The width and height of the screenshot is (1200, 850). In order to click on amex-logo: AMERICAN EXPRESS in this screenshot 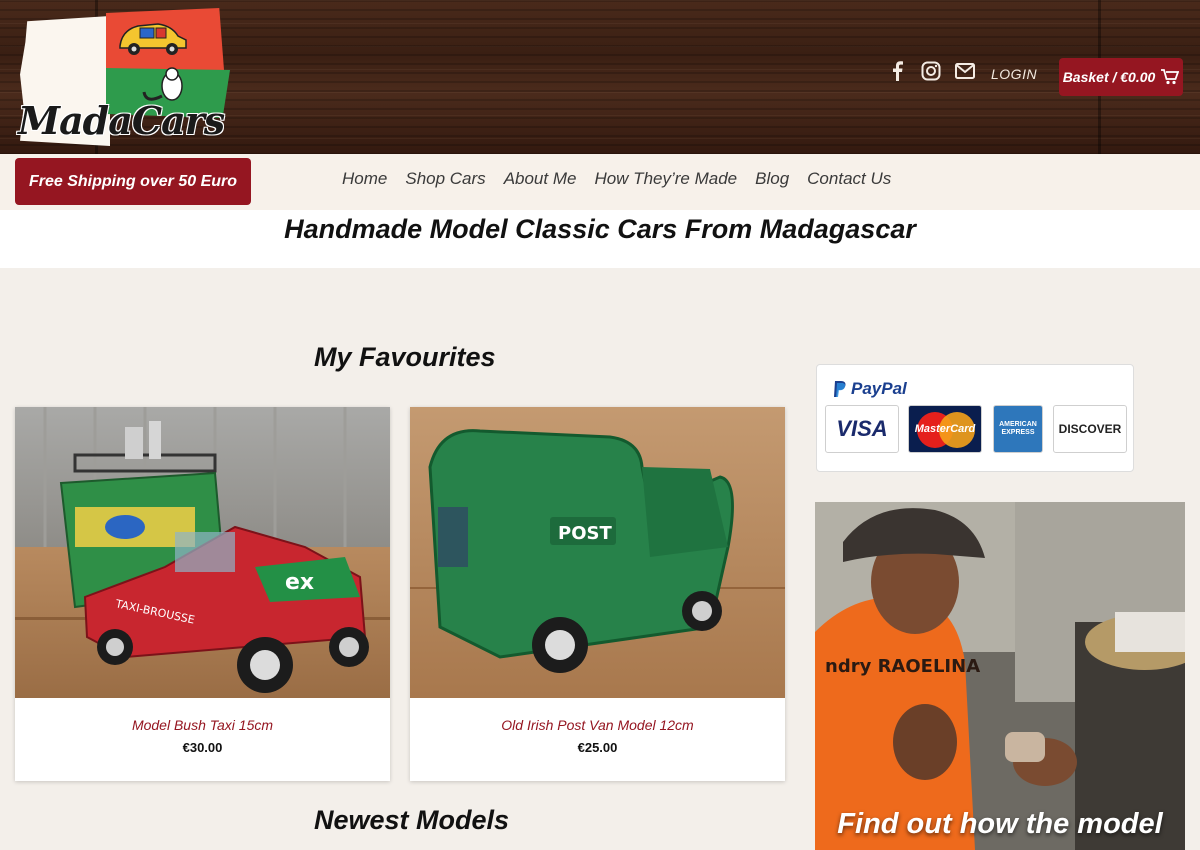, I will do `click(1018, 429)`.